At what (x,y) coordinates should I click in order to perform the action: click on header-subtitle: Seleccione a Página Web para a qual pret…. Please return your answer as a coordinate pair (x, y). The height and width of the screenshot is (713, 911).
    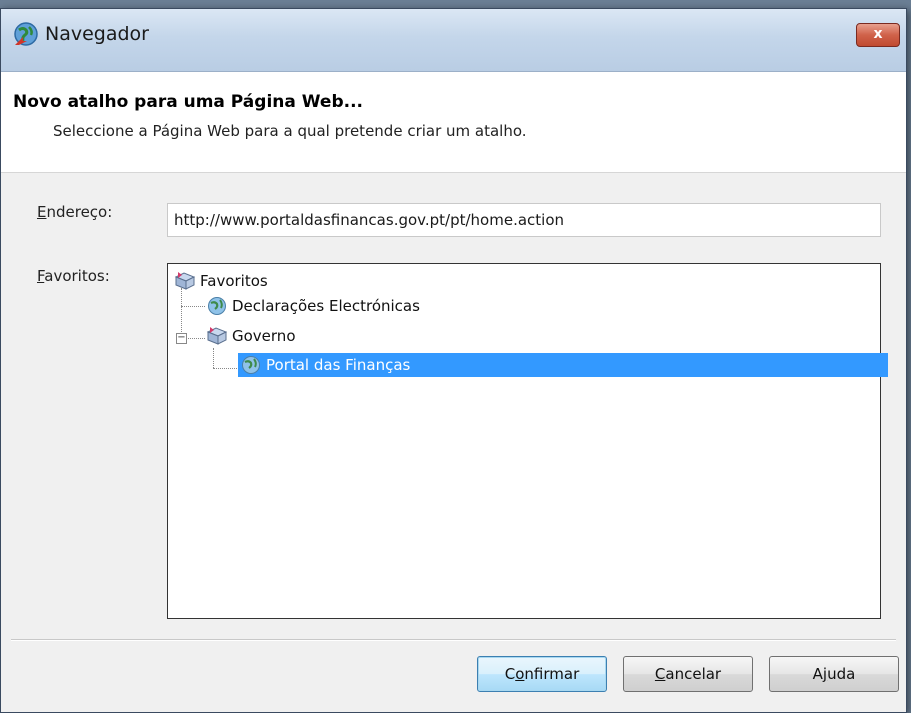
    Looking at the image, I should click on (290, 131).